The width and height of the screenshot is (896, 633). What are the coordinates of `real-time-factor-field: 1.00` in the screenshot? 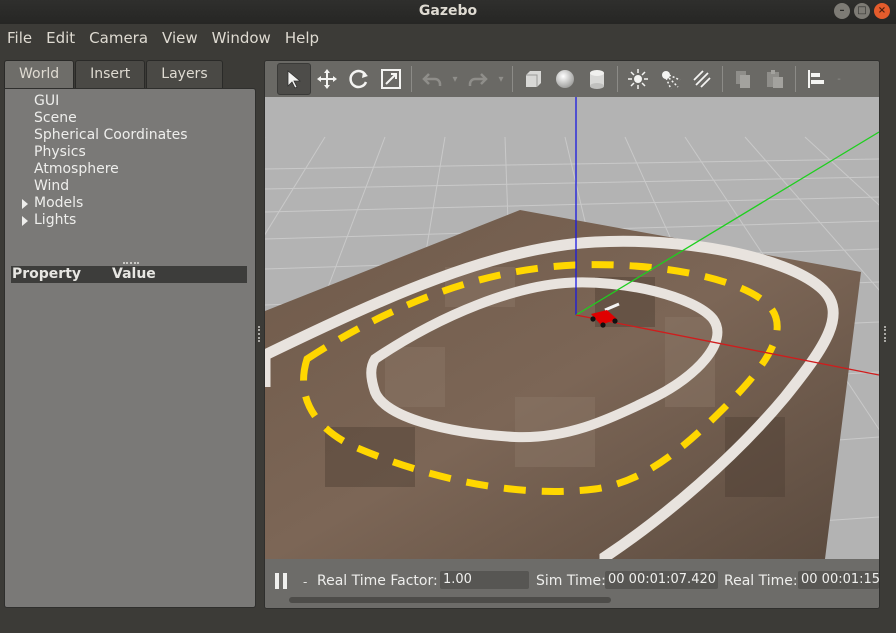 It's located at (484, 580).